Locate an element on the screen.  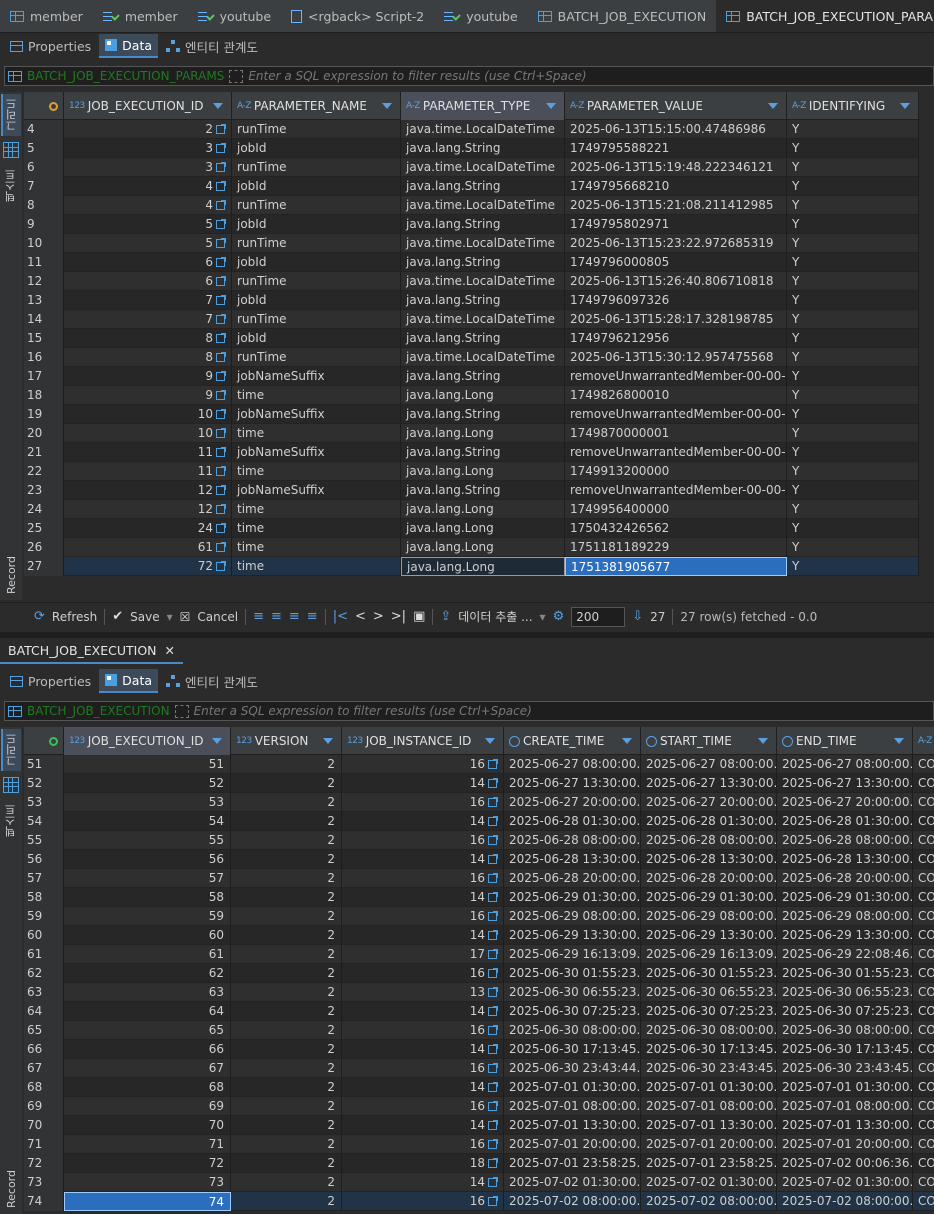
table-cell: java.lang.String is located at coordinates (483, 490).